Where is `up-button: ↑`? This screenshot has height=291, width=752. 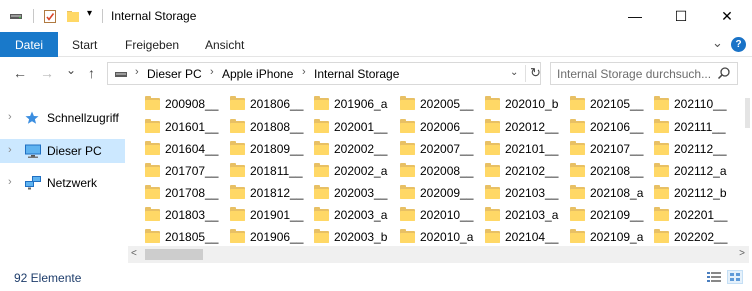 up-button: ↑ is located at coordinates (91, 73).